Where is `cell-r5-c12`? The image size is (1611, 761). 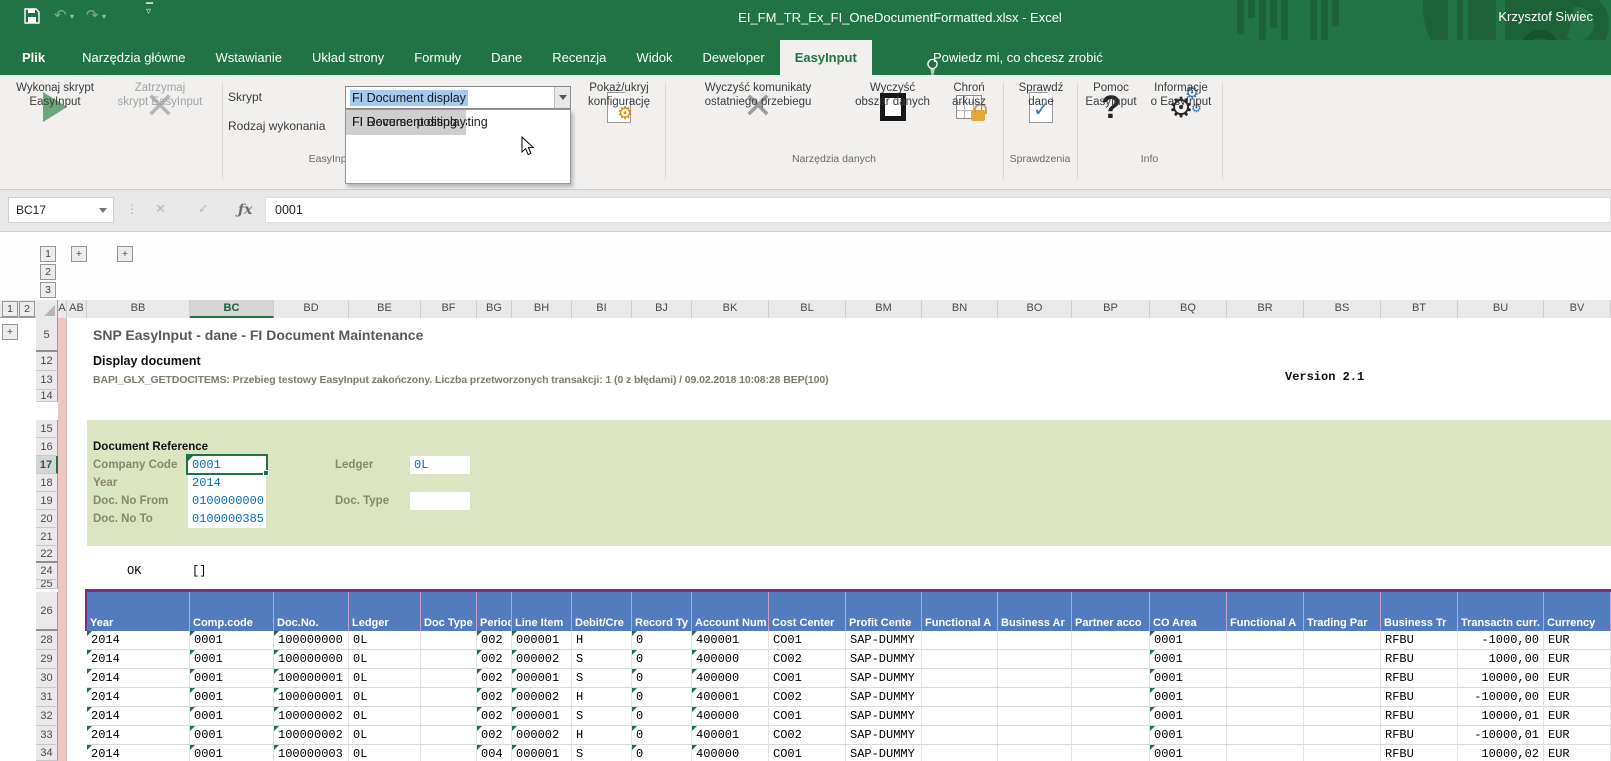
cell-r5-c12 is located at coordinates (960, 735).